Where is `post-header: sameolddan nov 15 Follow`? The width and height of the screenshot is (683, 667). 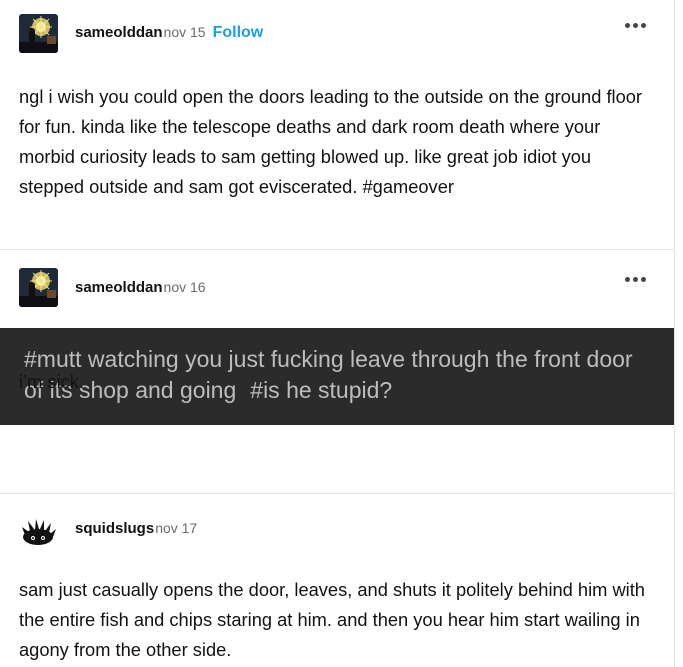
post-header: sameolddan nov 15 Follow is located at coordinates (346, 33).